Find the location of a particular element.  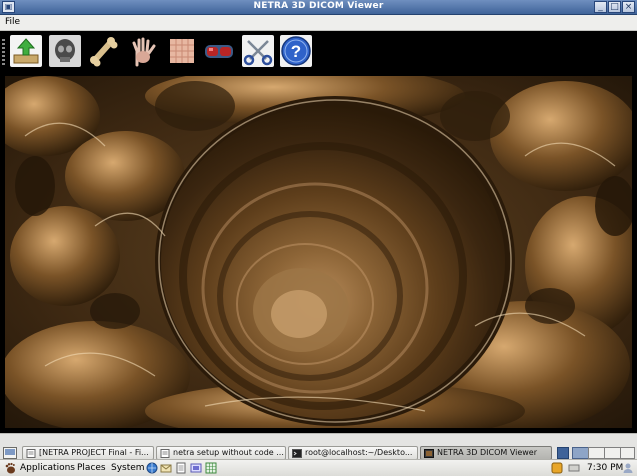

skin-tissue-button is located at coordinates (182, 51).